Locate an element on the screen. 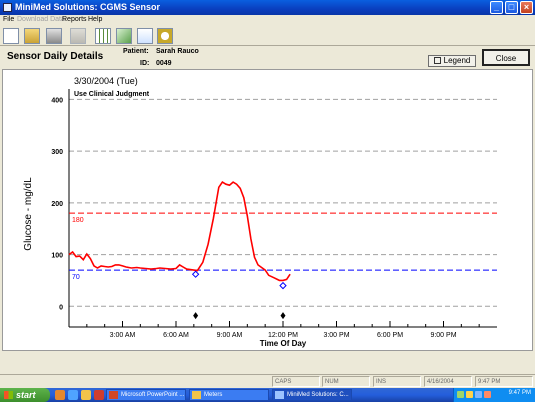 This screenshot has width=535, height=402. powerpoint-icon is located at coordinates (113, 395).